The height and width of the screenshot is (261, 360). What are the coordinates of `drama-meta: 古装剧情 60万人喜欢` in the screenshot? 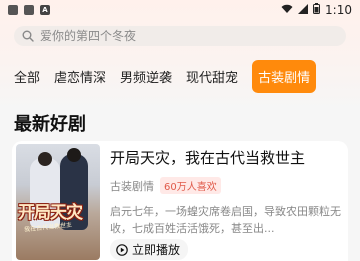 It's located at (226, 185).